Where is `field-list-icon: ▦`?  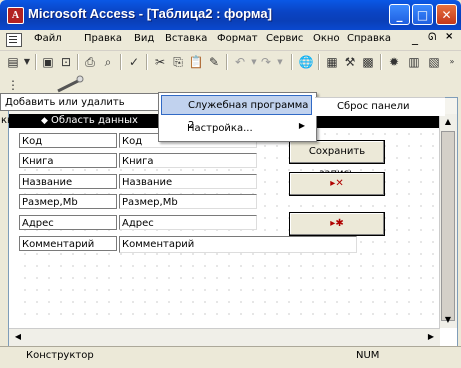
field-list-icon: ▦ is located at coordinates (332, 62).